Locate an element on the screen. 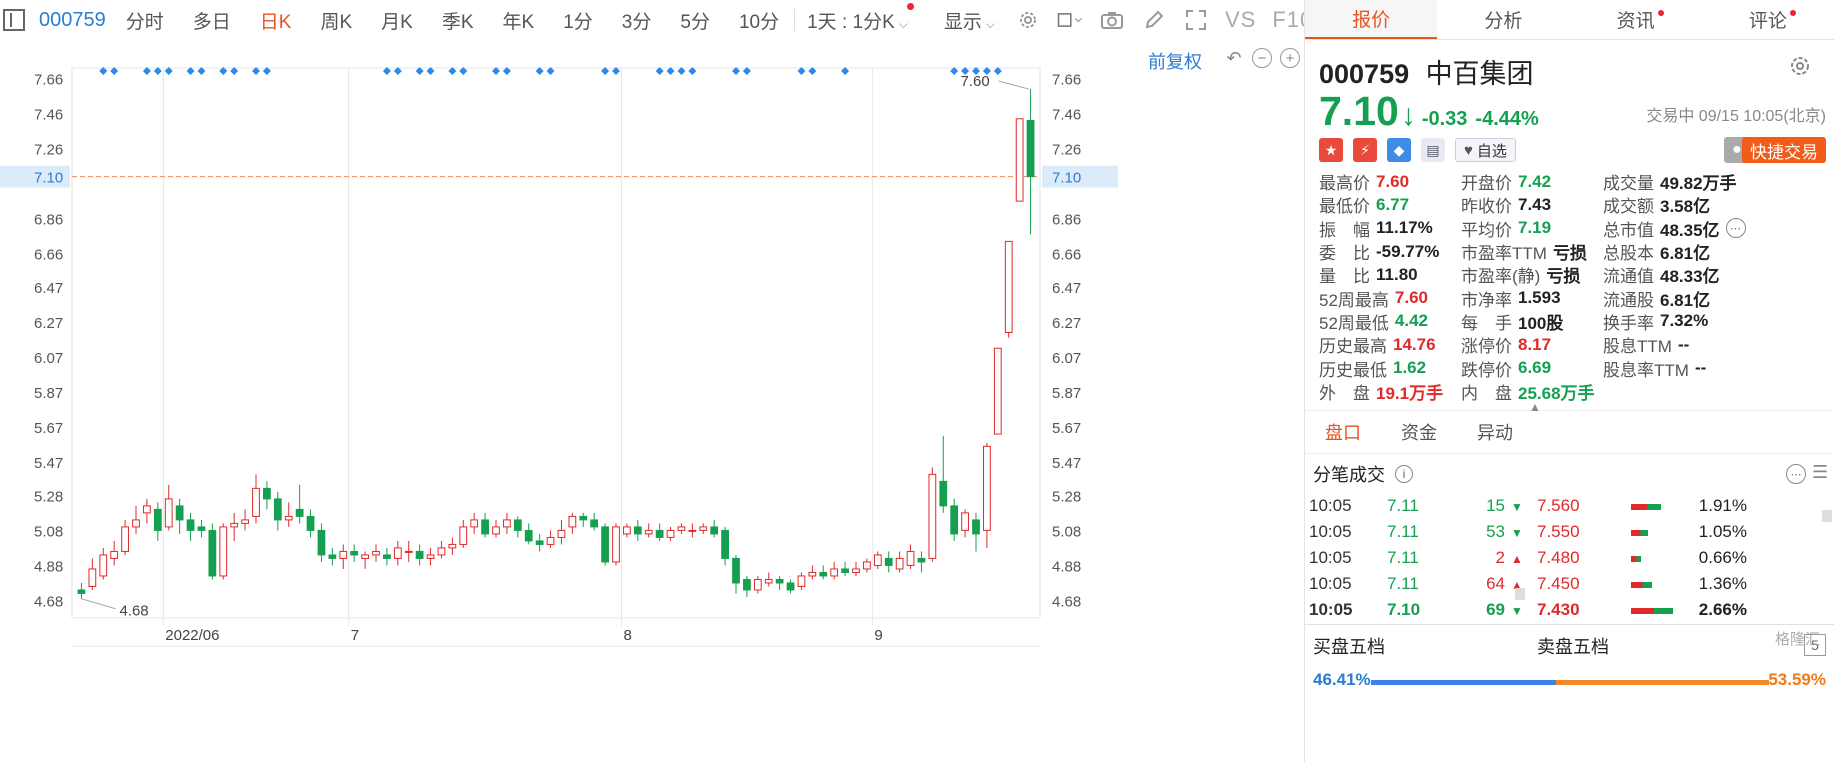  chevron-up-icon: ▲ is located at coordinates (1535, 407).